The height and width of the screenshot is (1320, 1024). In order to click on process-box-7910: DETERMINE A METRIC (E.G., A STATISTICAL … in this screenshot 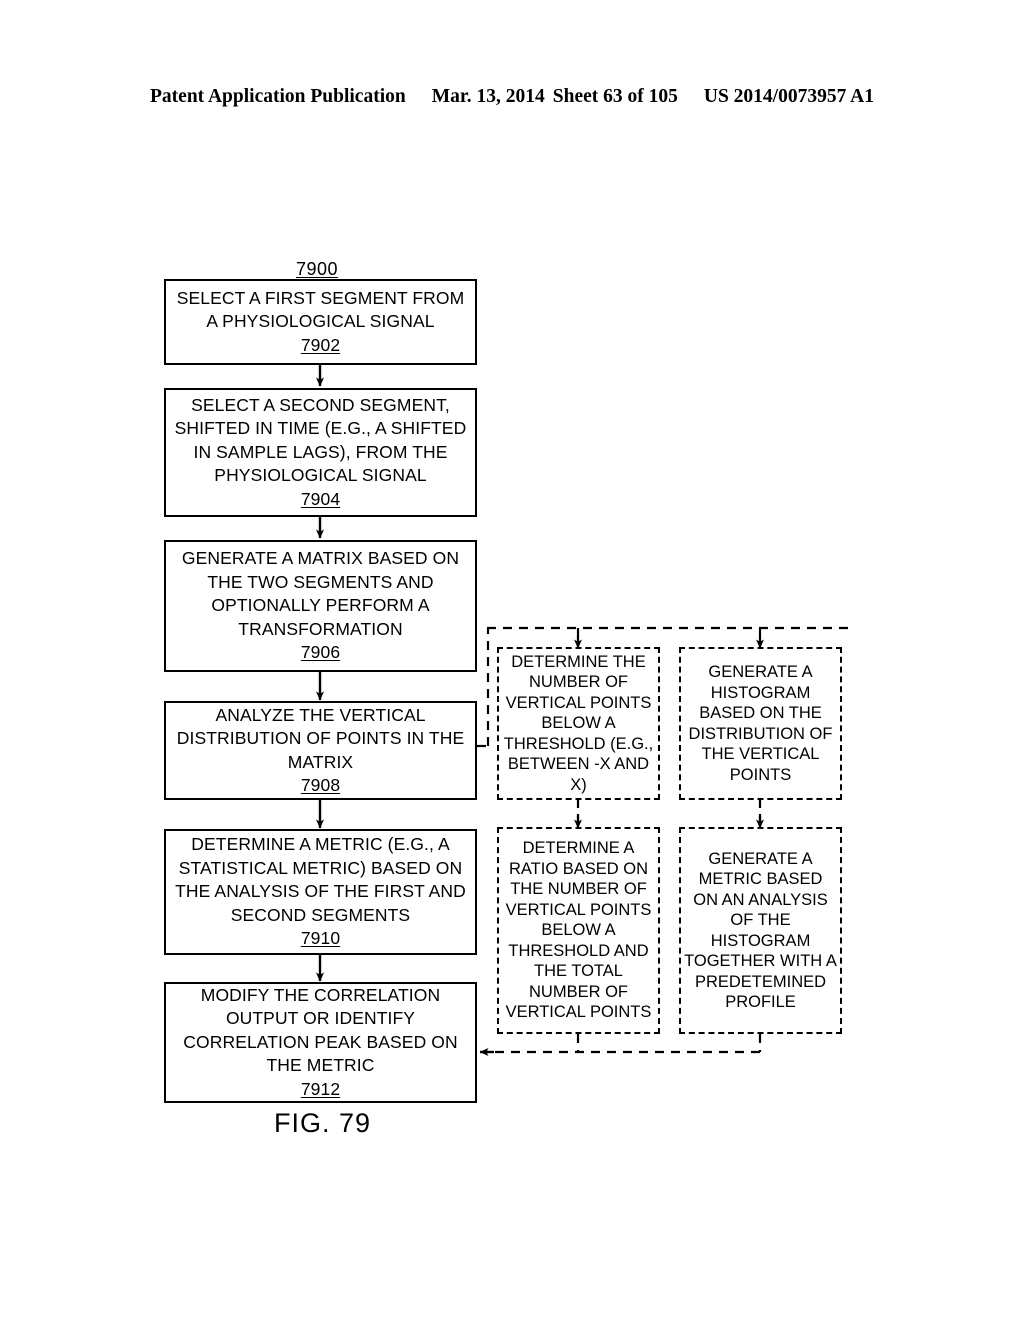, I will do `click(320, 892)`.